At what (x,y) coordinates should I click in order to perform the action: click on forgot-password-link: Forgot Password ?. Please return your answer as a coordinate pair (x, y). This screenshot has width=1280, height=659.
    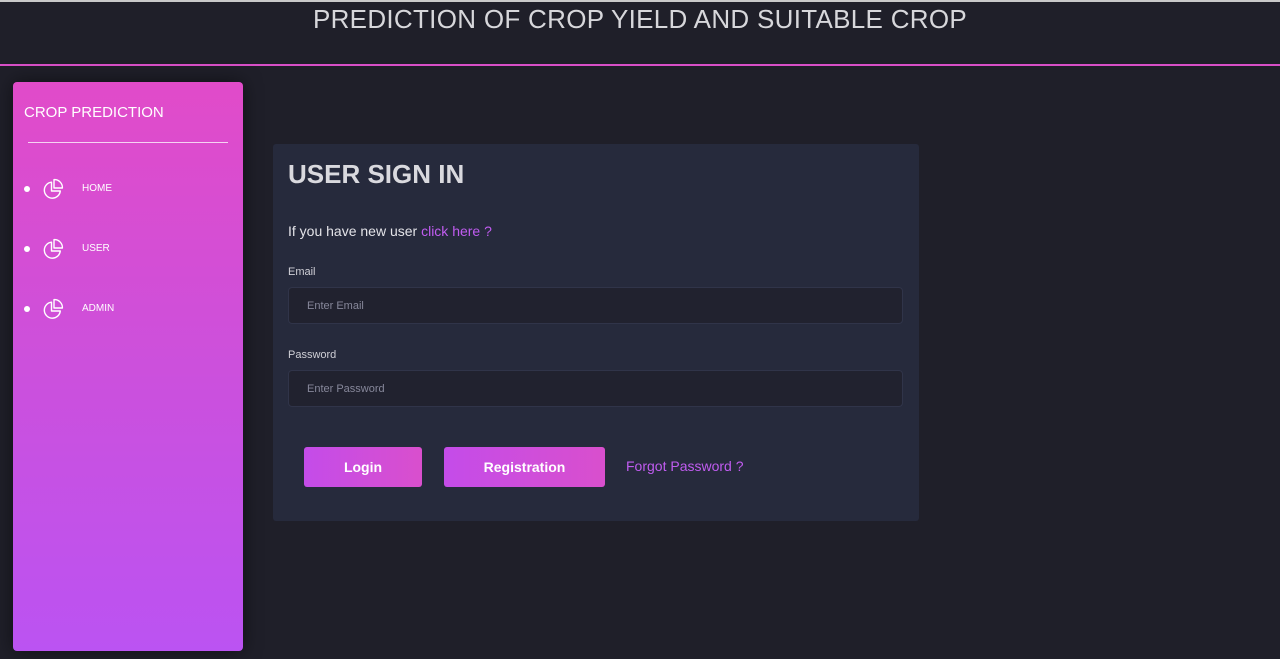
    Looking at the image, I should click on (685, 466).